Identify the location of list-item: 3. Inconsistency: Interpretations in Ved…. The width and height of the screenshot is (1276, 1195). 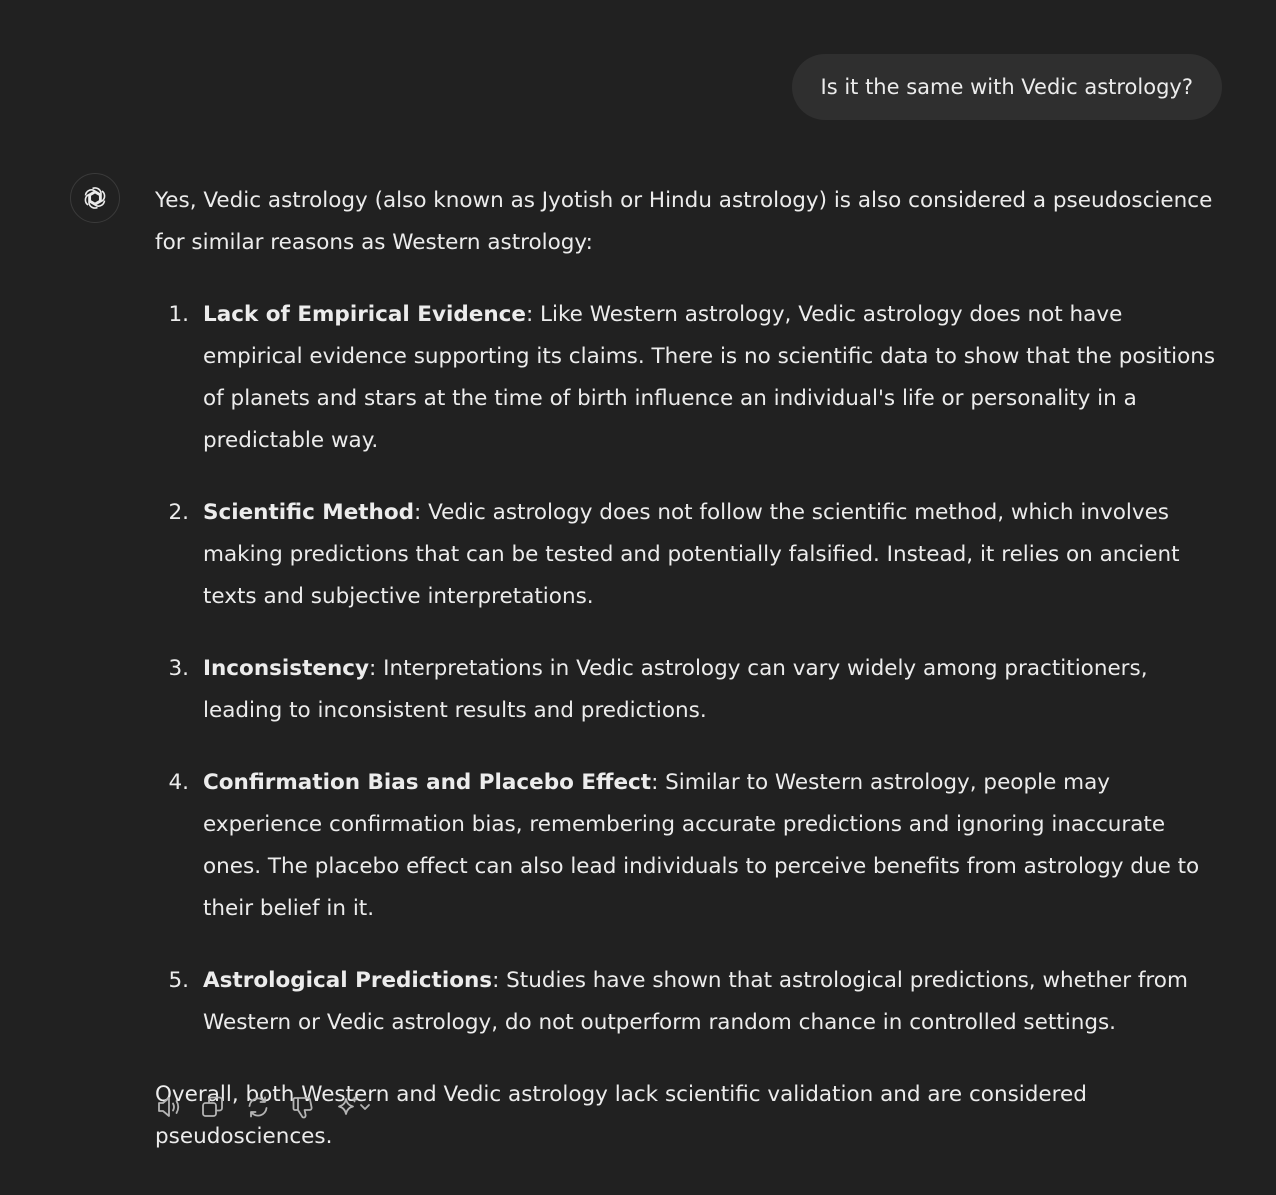
(690, 690).